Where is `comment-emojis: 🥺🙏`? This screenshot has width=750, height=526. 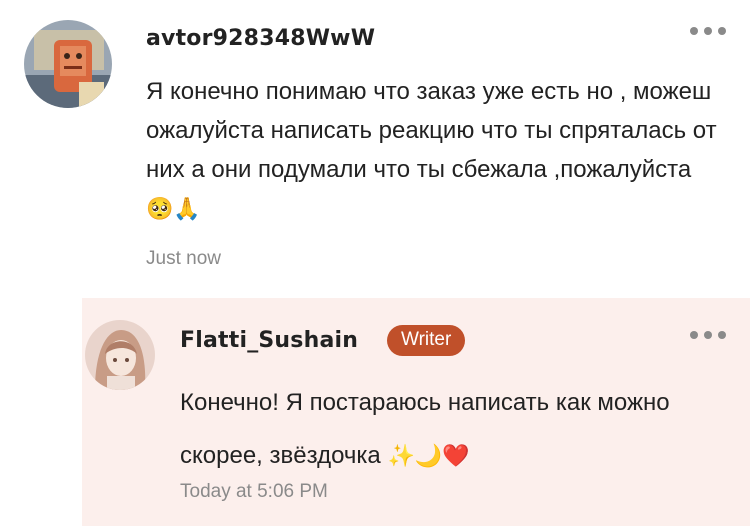
comment-emojis: 🥺🙏 is located at coordinates (173, 209).